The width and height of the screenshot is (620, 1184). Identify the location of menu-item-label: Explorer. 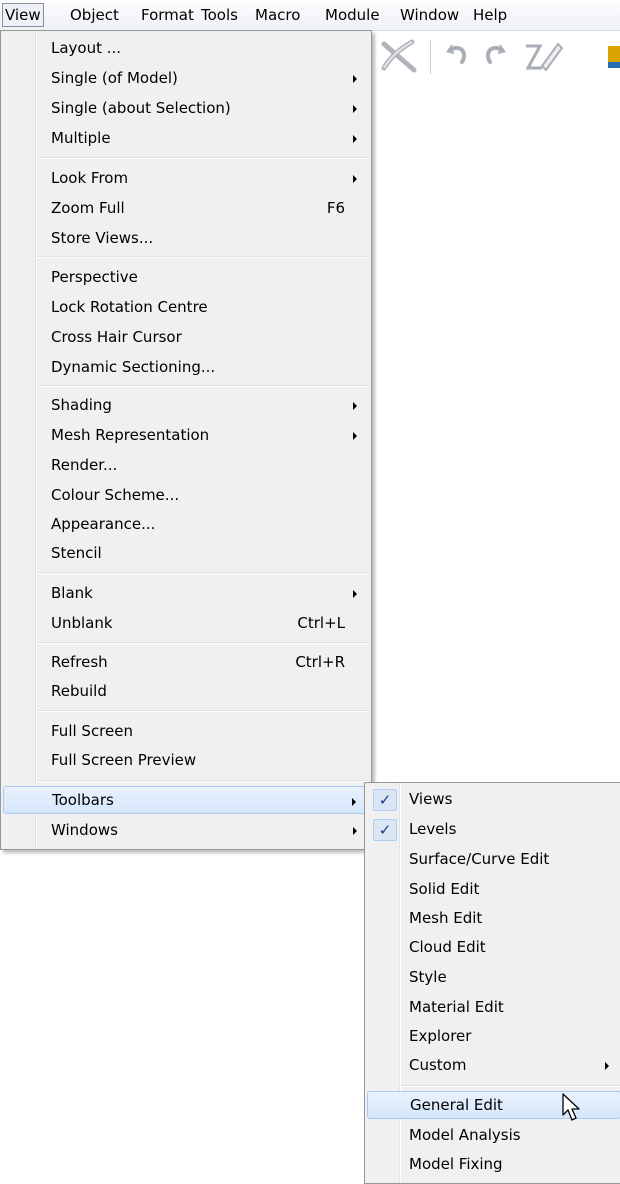
(440, 1036).